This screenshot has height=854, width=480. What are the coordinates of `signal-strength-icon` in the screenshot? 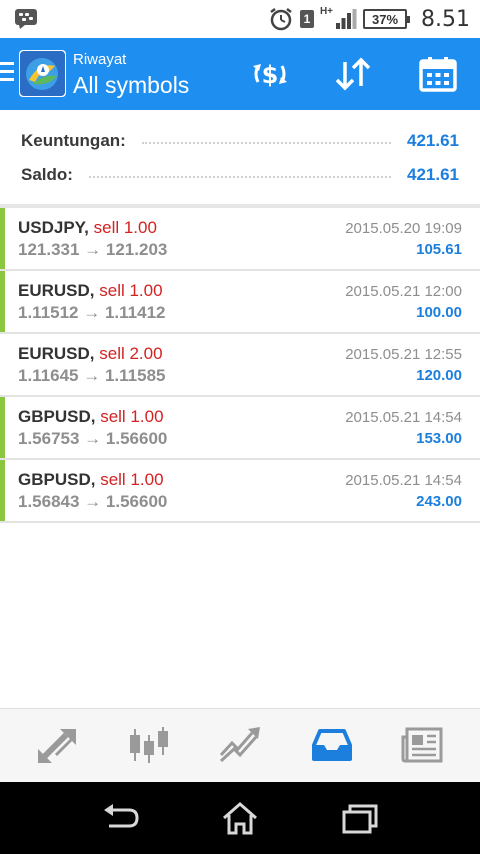 It's located at (346, 19).